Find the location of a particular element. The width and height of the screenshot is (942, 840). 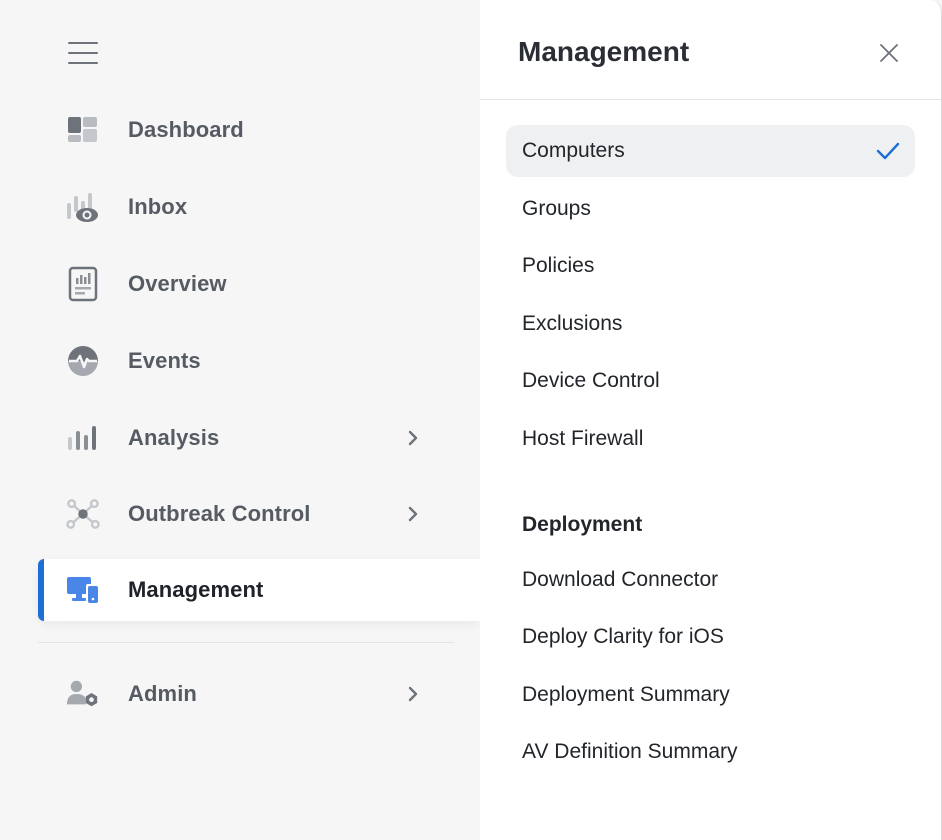

dashboard-icon is located at coordinates (83, 130).